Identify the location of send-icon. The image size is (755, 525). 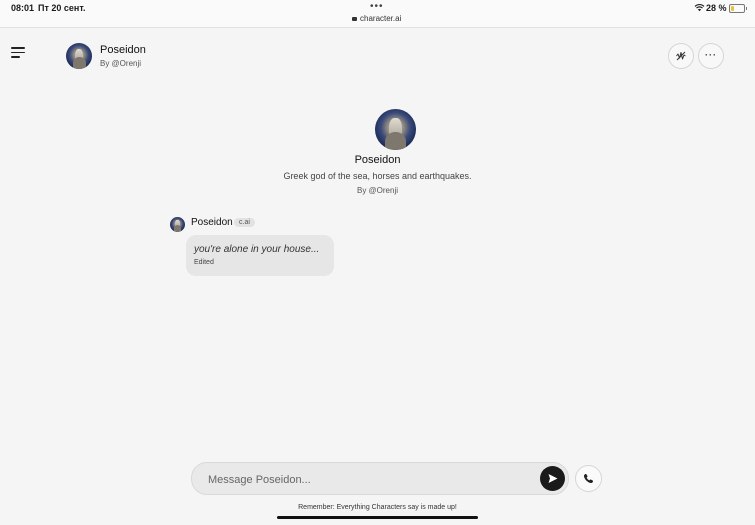
(553, 478).